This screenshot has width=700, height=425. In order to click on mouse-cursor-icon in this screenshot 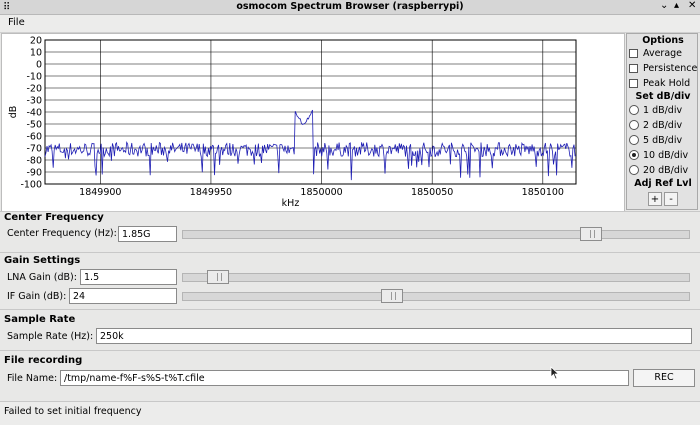, I will do `click(555, 373)`.